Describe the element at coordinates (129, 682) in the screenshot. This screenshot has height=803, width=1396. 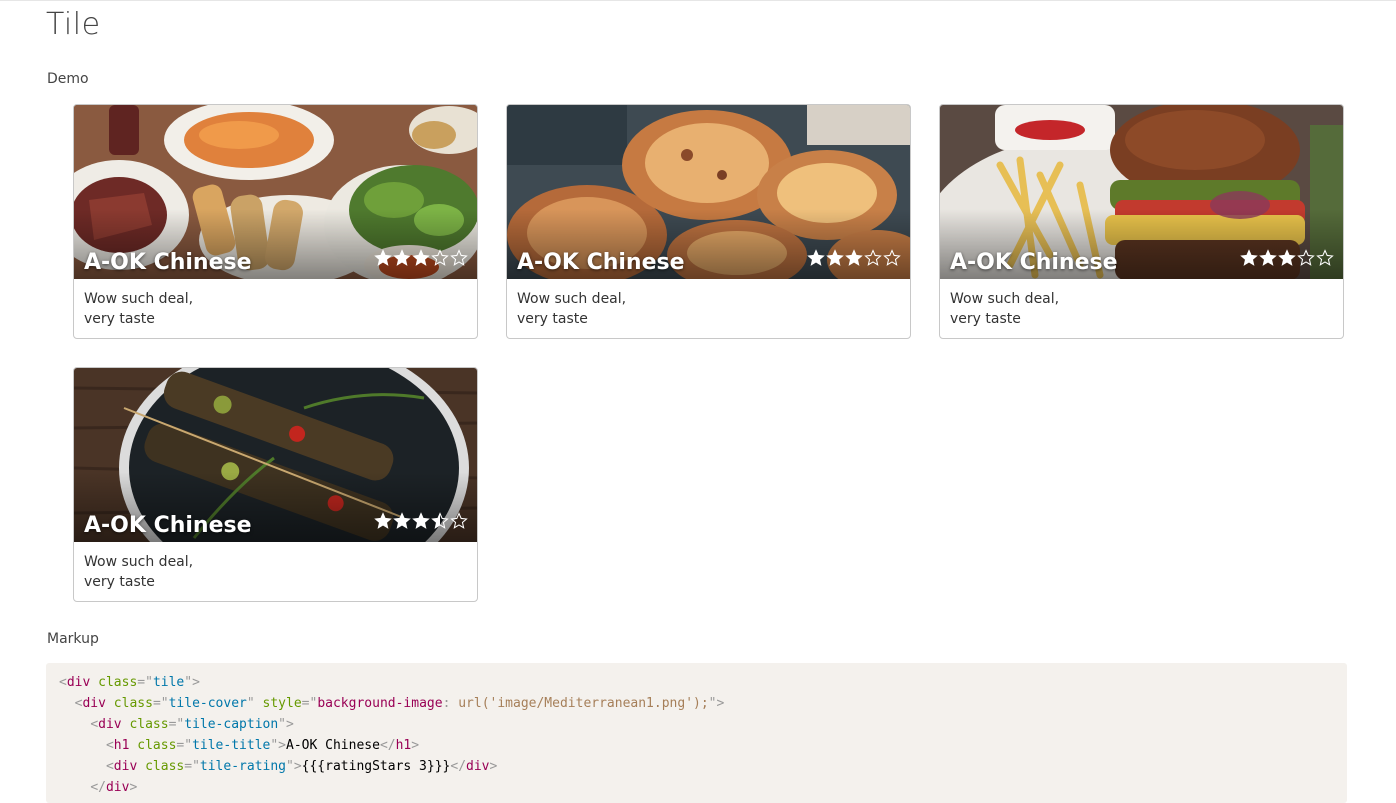
I see `code-line: <div class="tile">` at that location.